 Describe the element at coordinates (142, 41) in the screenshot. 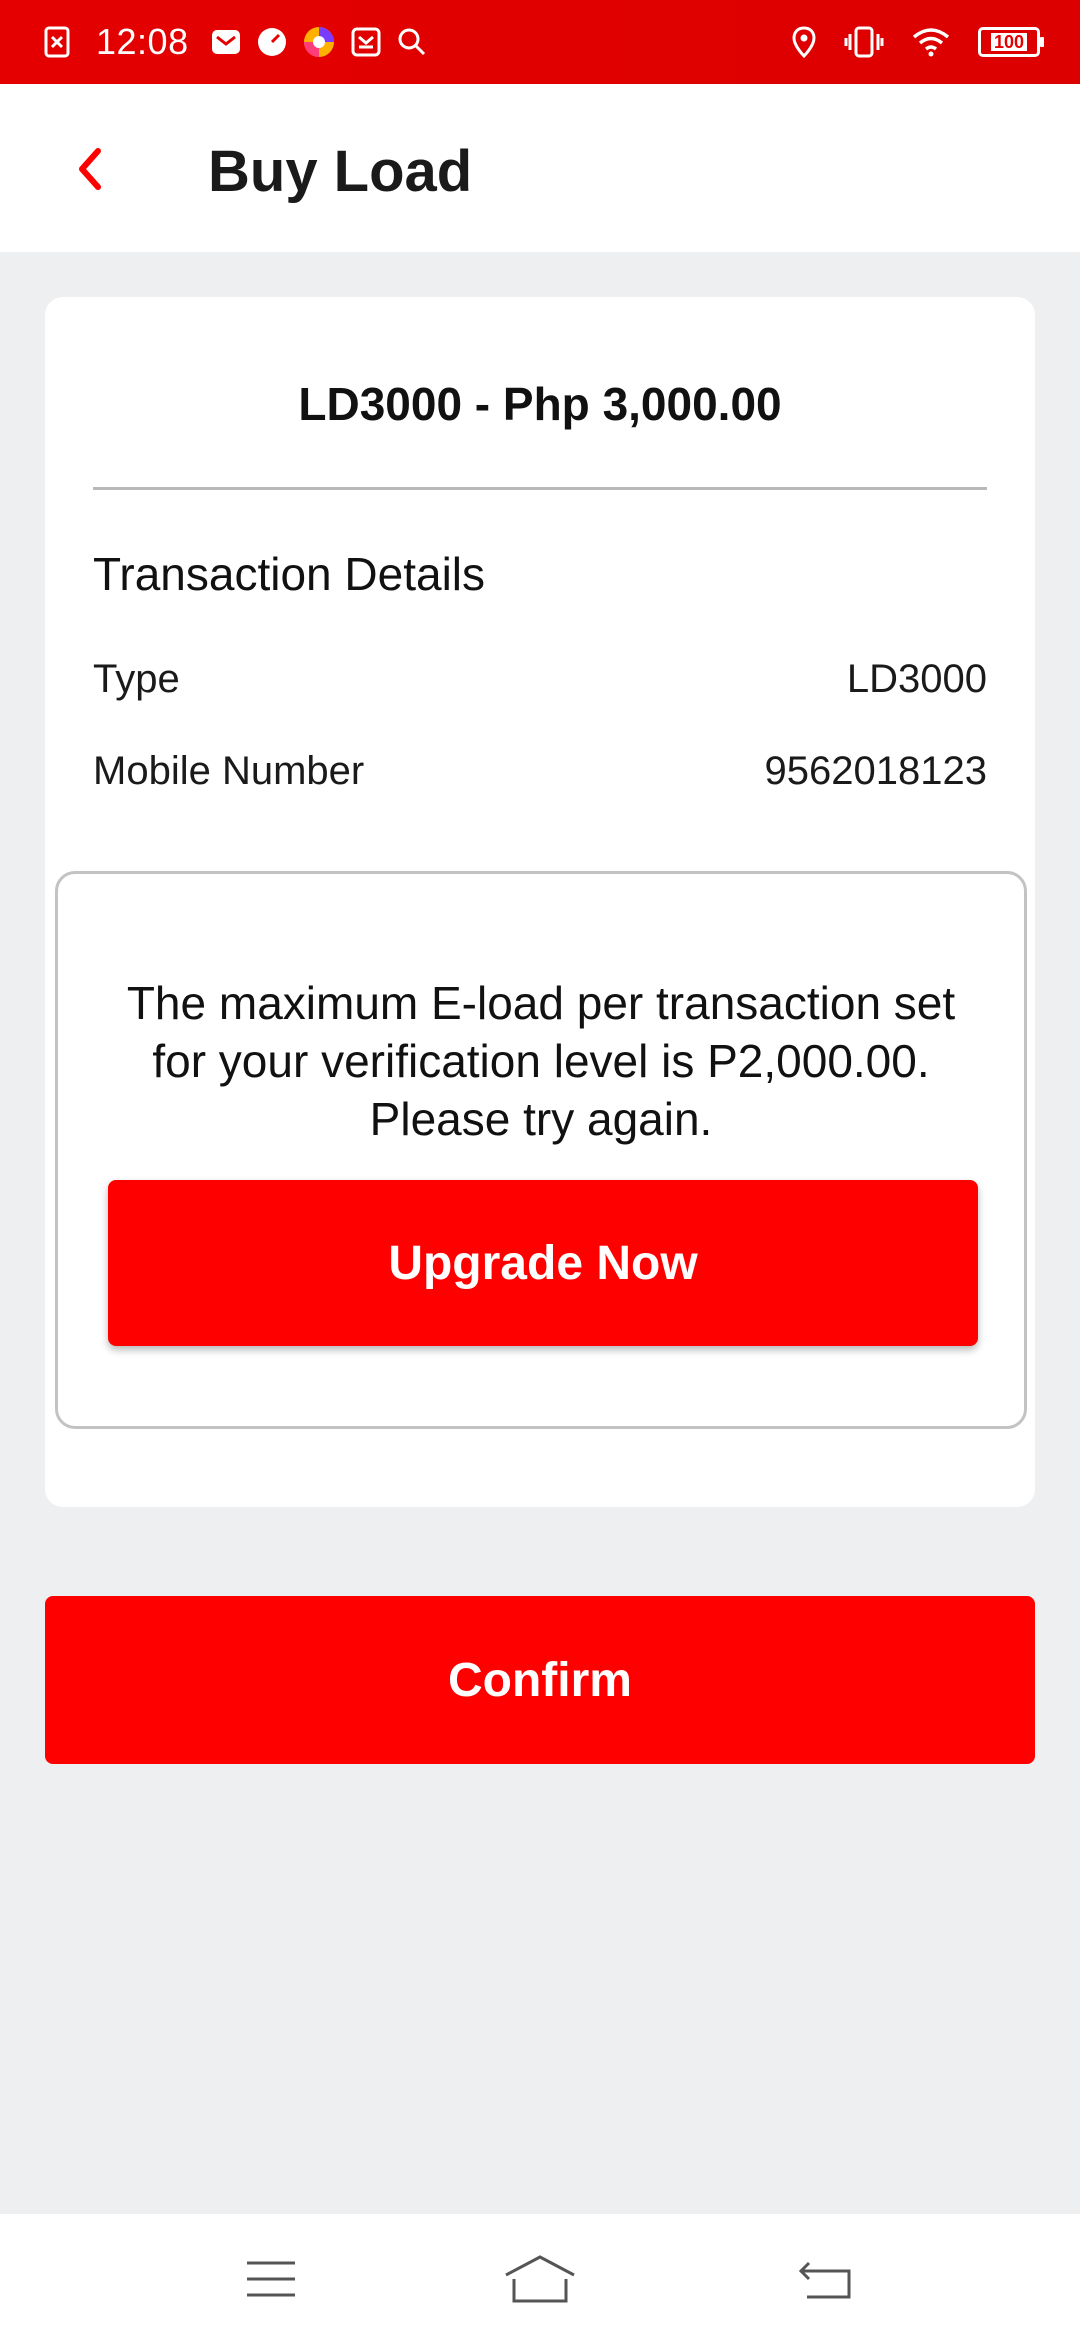

I see `status-time: 12:08` at that location.